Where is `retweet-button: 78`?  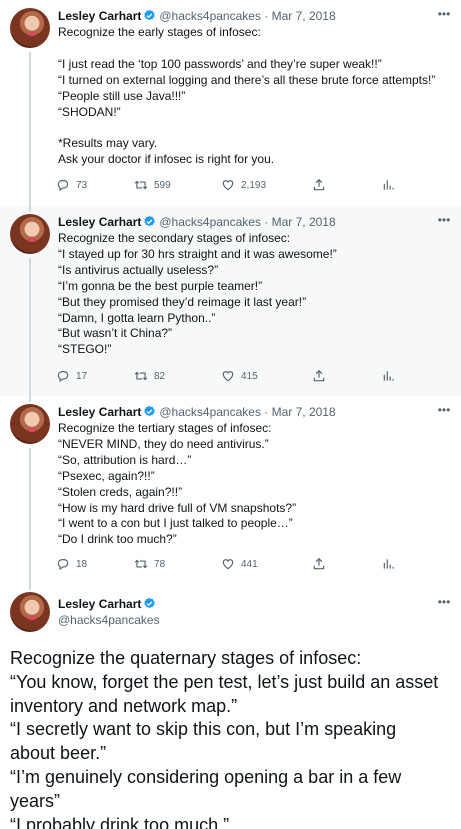
retweet-button: 78 is located at coordinates (149, 564).